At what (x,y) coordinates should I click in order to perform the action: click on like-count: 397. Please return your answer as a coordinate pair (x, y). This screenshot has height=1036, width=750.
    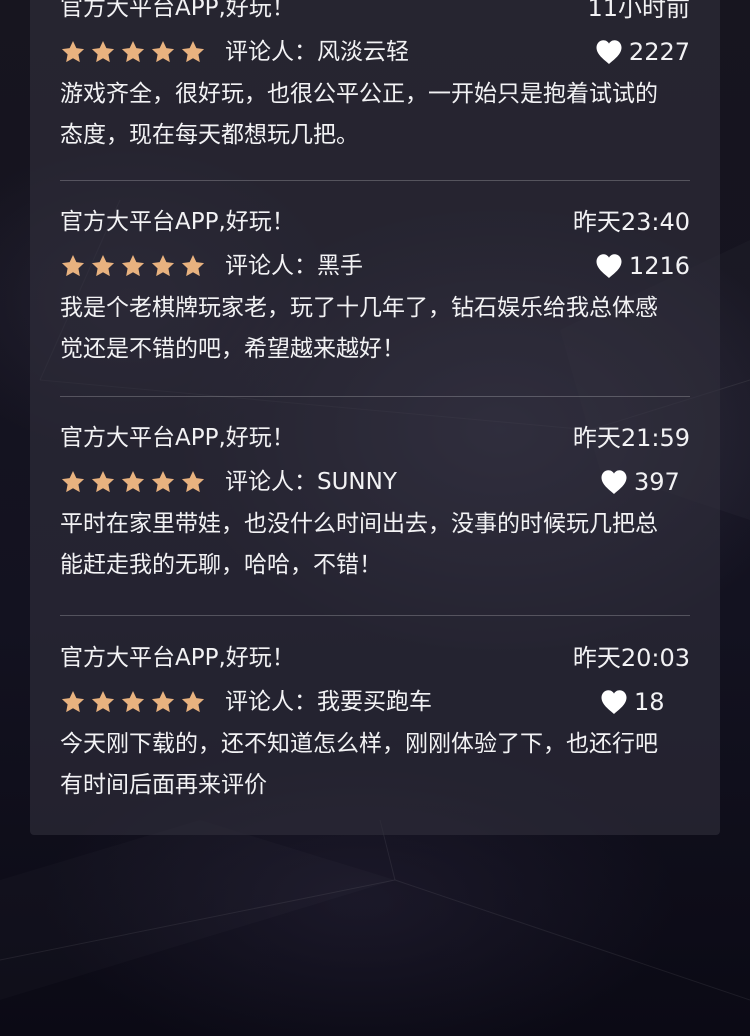
    Looking at the image, I should click on (657, 482).